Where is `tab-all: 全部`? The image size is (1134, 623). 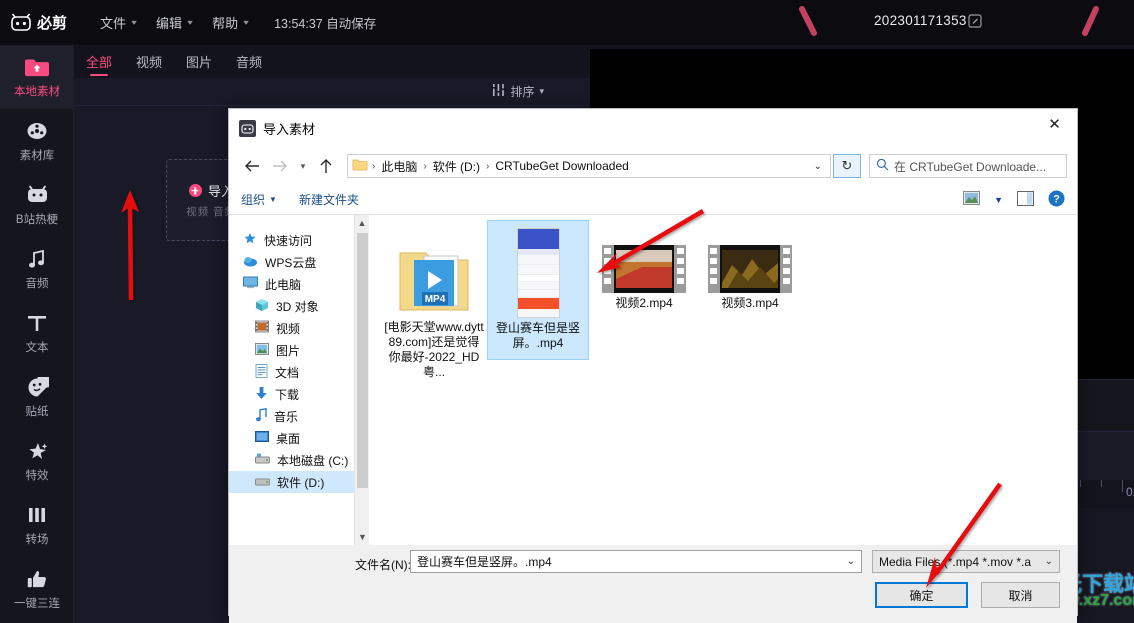 tab-all: 全部 is located at coordinates (99, 61).